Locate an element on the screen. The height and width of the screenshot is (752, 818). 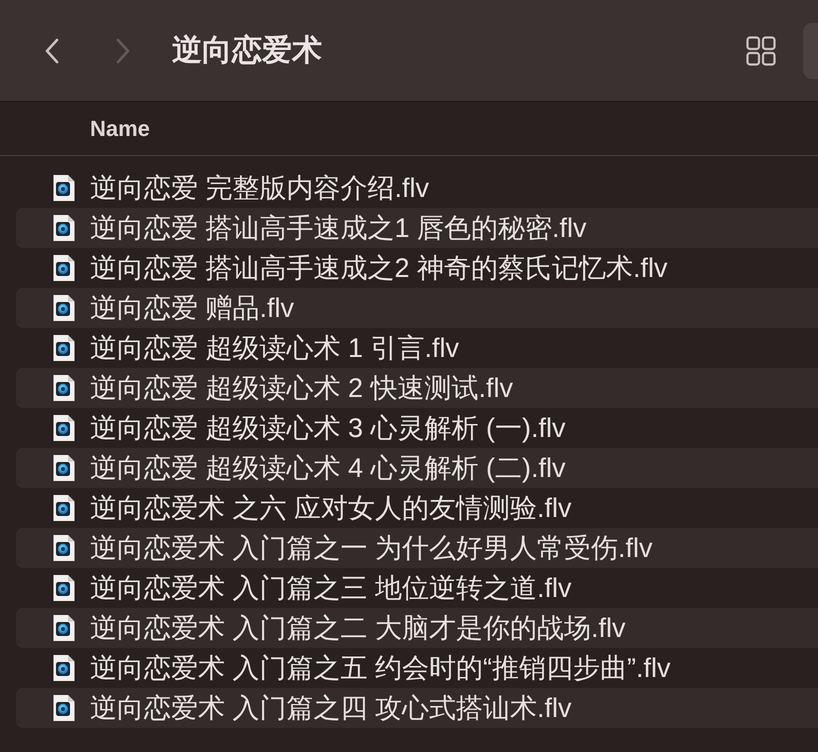
file-row: 逆向恋爱术 之六 应对女人的友情测验.flv is located at coordinates (417, 508).